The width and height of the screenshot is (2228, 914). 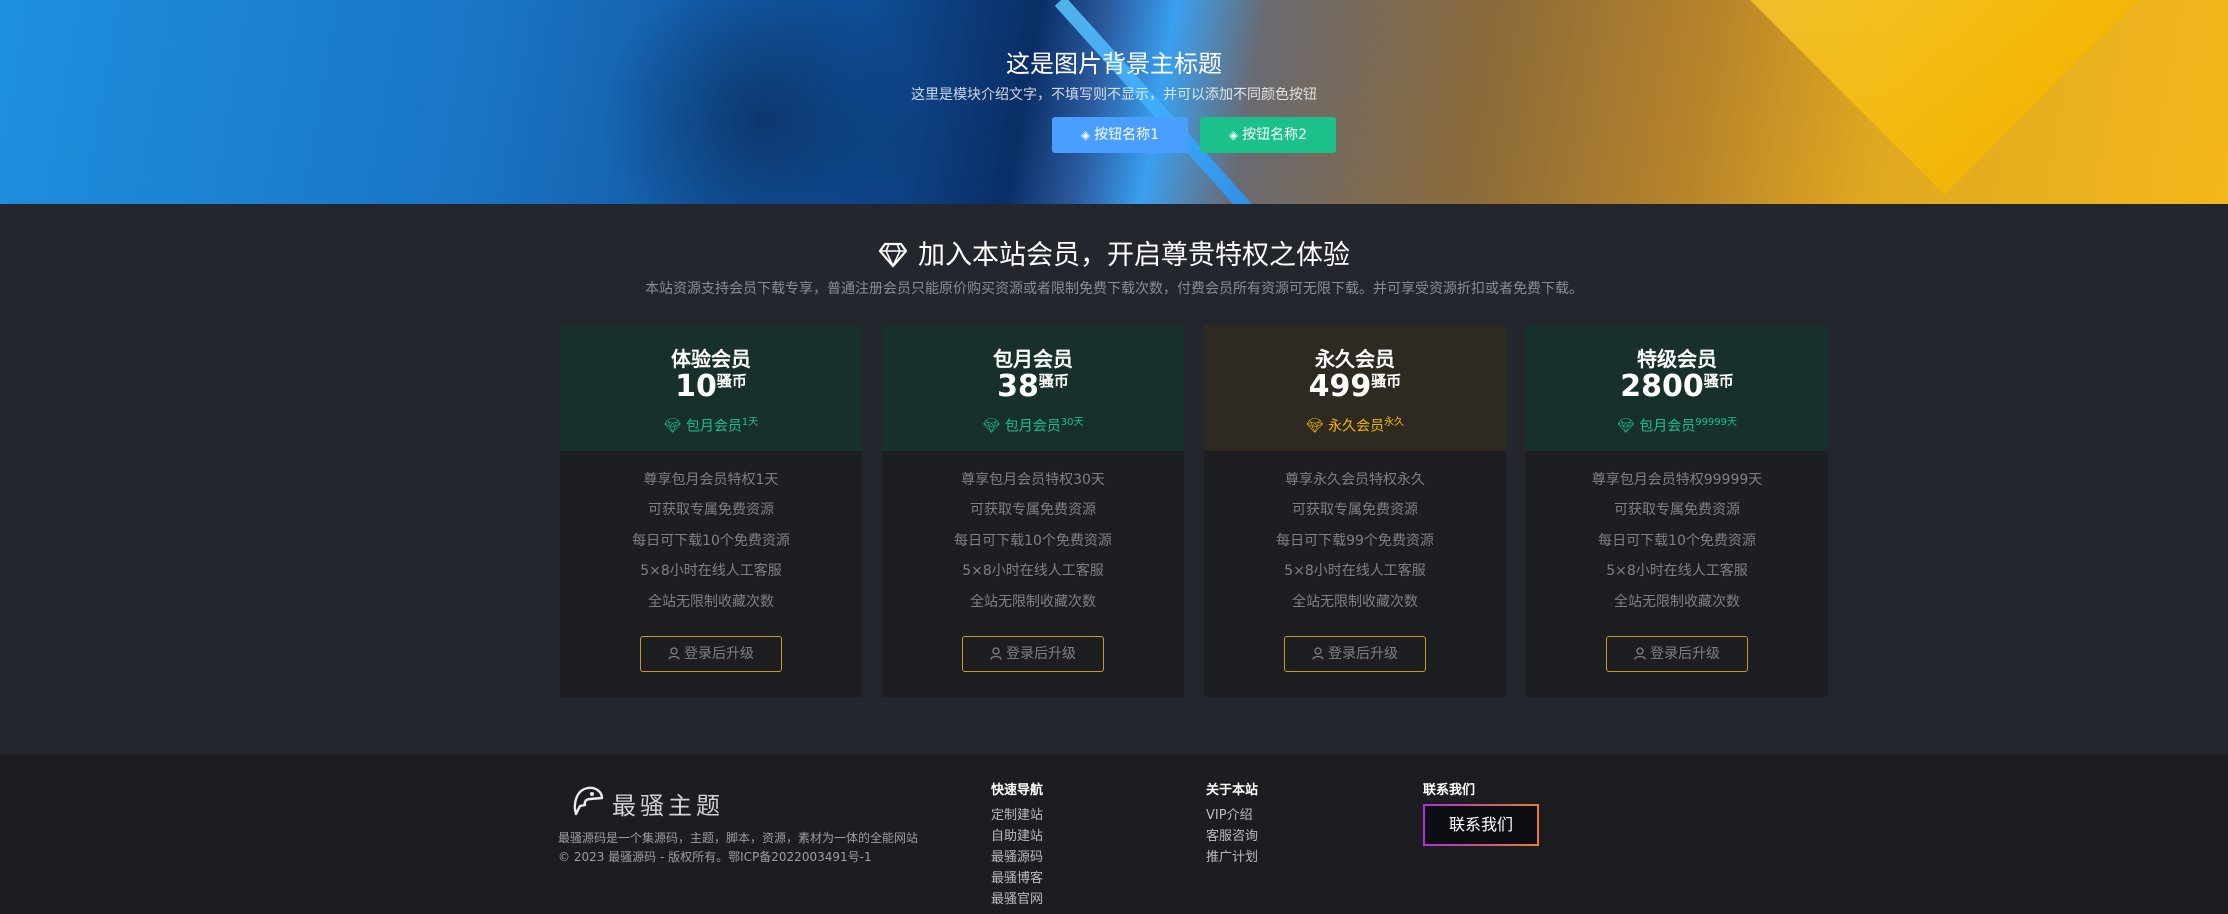 What do you see at coordinates (1355, 359) in the screenshot?
I see `vip-card-name: 永久会员` at bounding box center [1355, 359].